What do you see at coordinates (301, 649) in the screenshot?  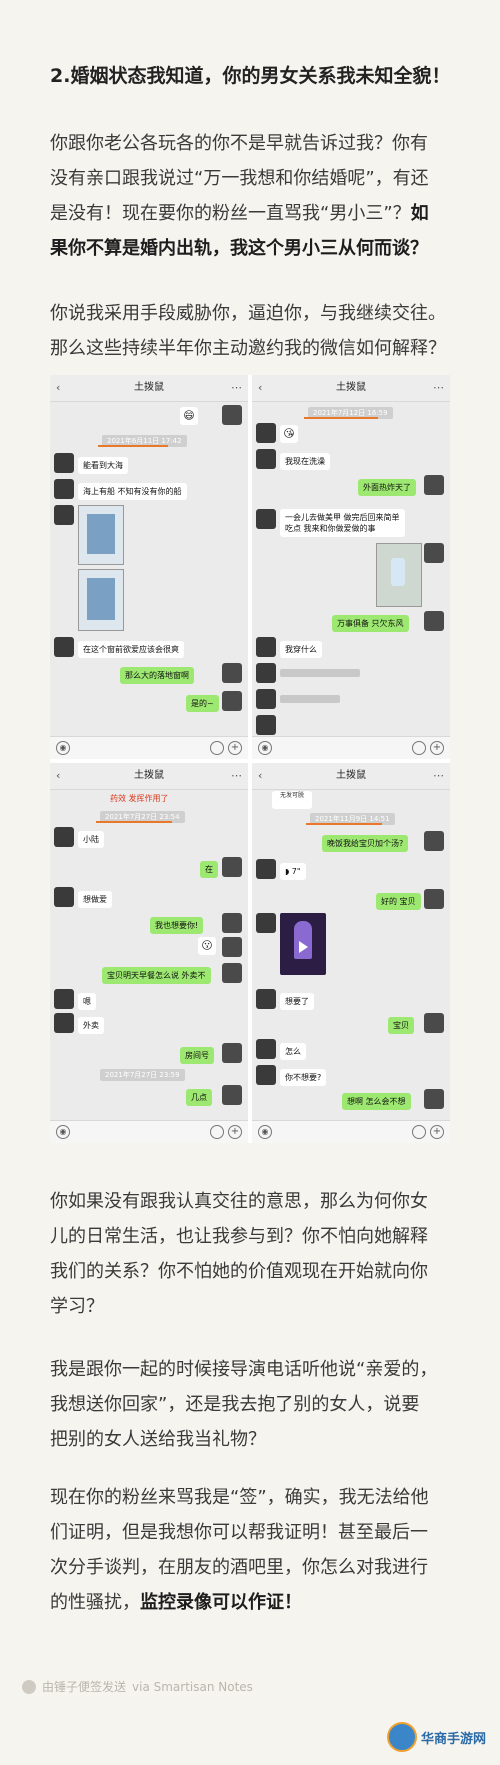 I see `chat-bubble: 我穿什么` at bounding box center [301, 649].